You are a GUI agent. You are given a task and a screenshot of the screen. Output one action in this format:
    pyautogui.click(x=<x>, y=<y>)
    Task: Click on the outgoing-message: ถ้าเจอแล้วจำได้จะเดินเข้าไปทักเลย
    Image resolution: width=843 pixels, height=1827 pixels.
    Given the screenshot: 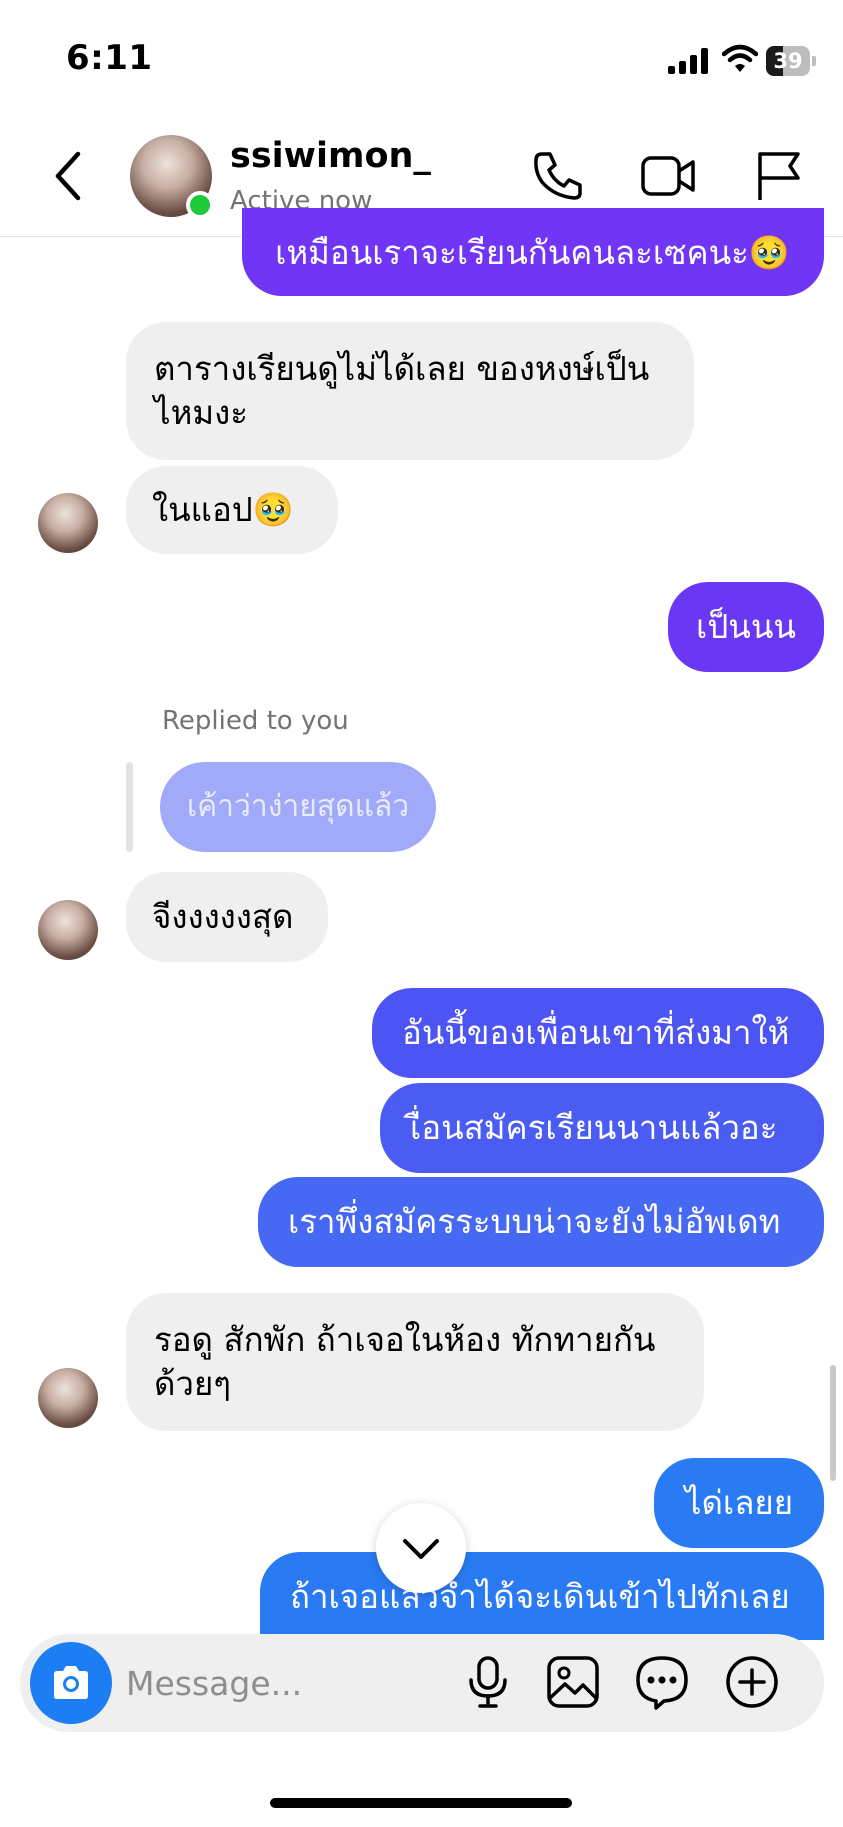 What is the action you would take?
    pyautogui.click(x=542, y=1596)
    